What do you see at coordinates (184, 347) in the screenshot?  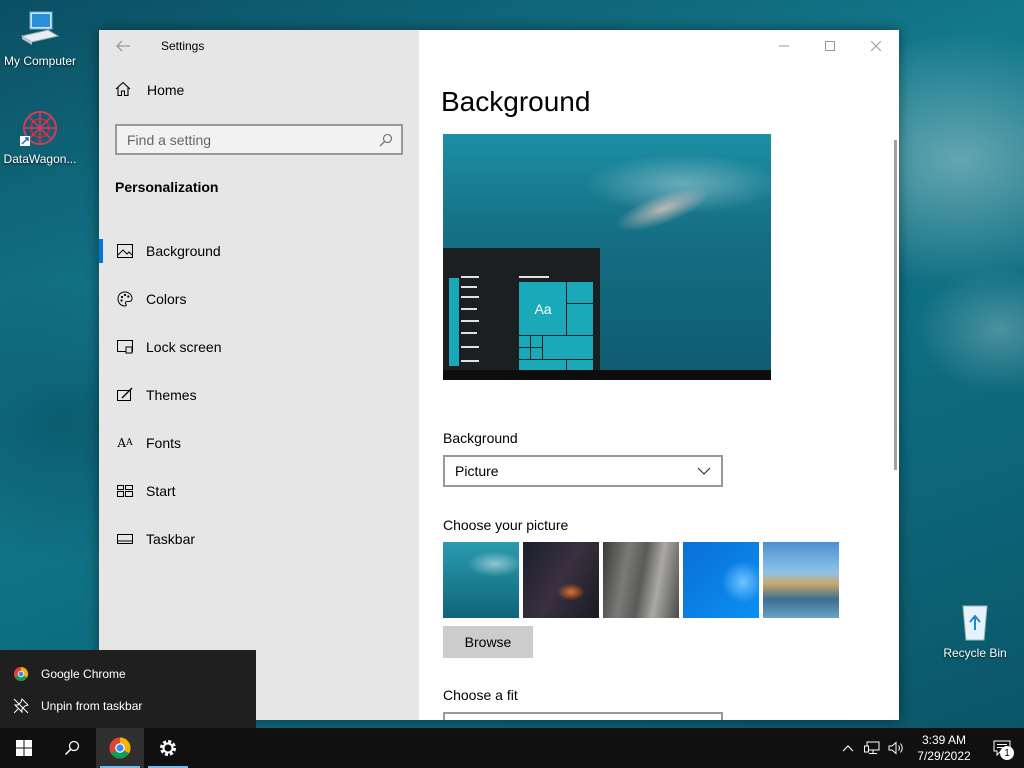 I see `nav-item-label: Lock screen` at bounding box center [184, 347].